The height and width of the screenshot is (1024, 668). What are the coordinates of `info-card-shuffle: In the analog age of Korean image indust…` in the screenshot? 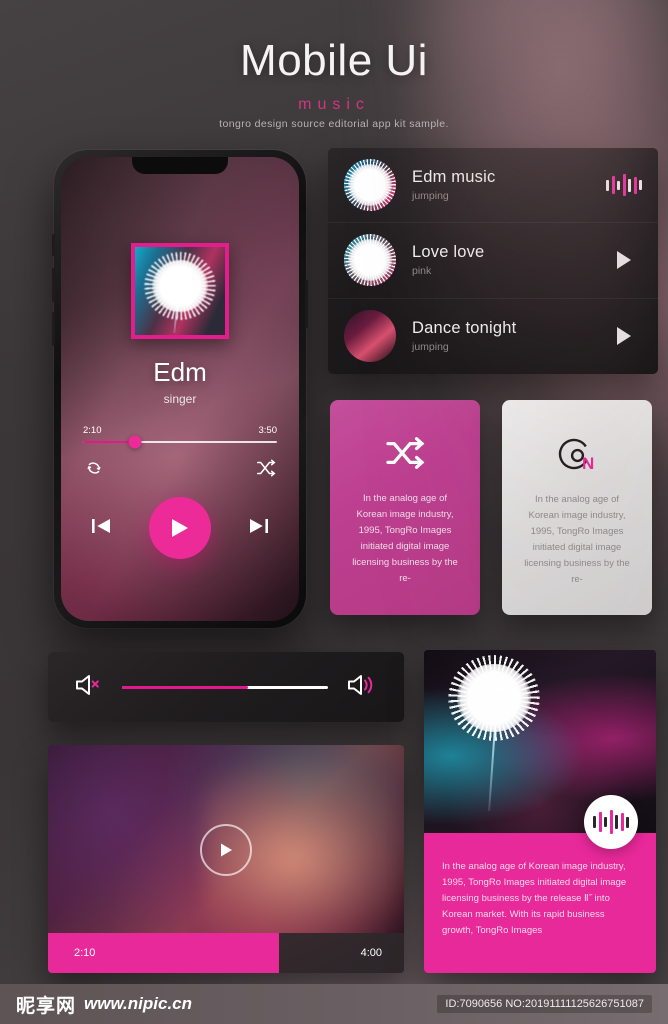 It's located at (405, 507).